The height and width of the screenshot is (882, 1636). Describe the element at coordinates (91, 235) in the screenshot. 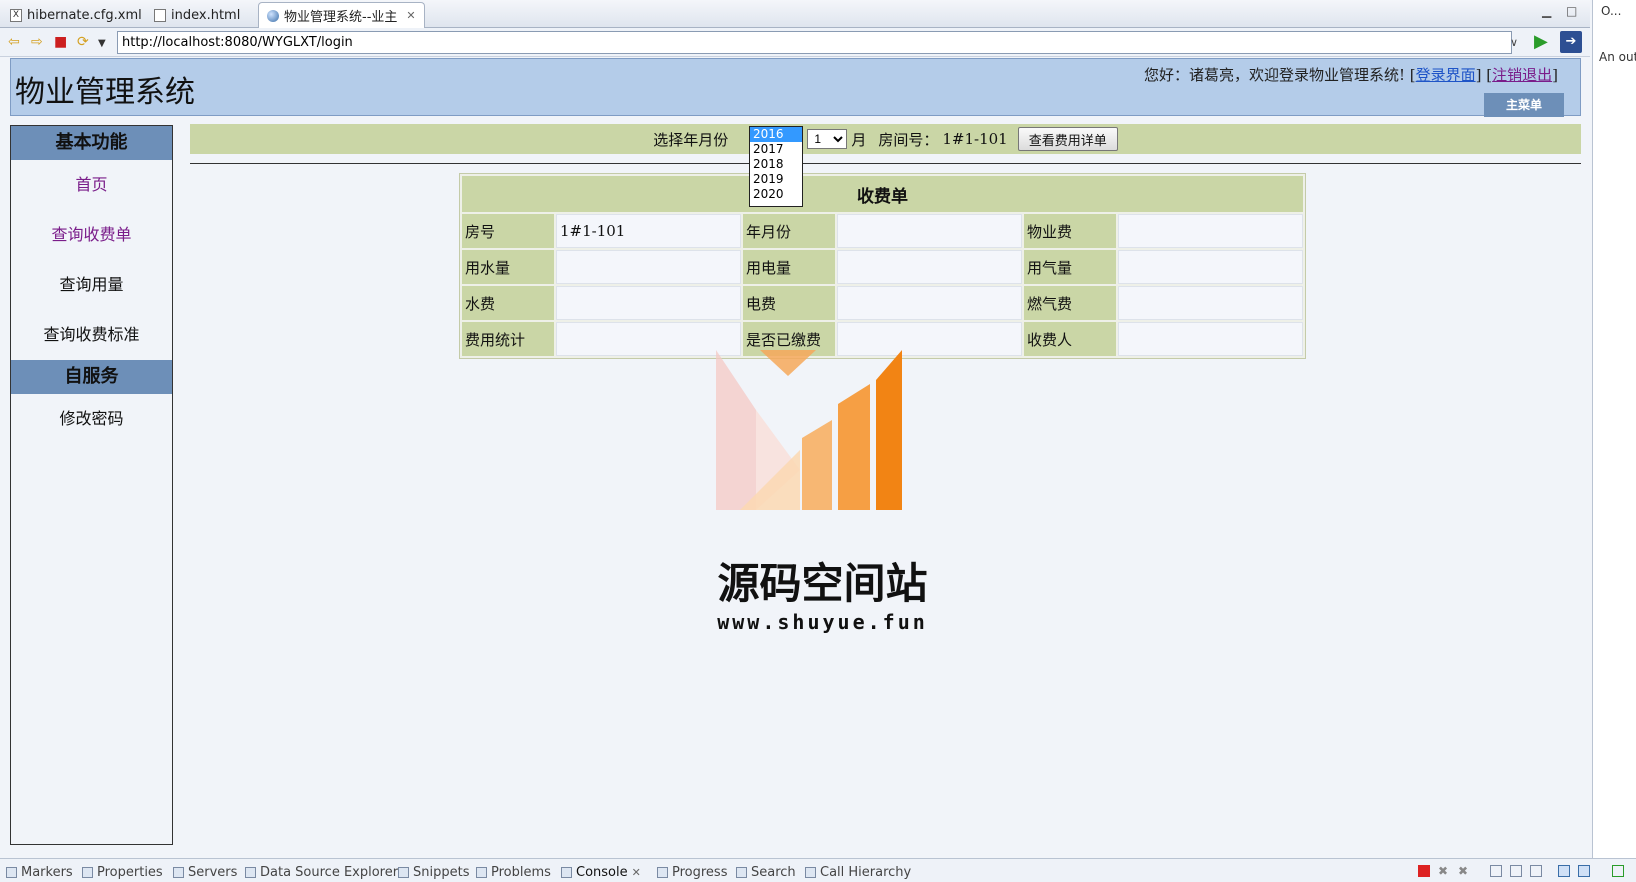

I see `sidebar-item-query-bill: 查询收费单` at that location.